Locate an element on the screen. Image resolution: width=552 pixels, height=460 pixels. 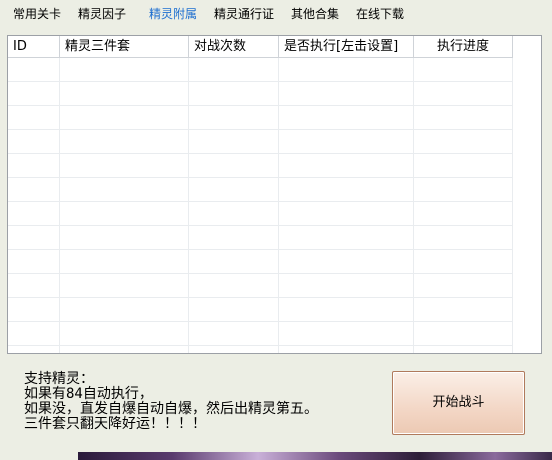
tab-common-levels: 常用关卡 is located at coordinates (37, 14).